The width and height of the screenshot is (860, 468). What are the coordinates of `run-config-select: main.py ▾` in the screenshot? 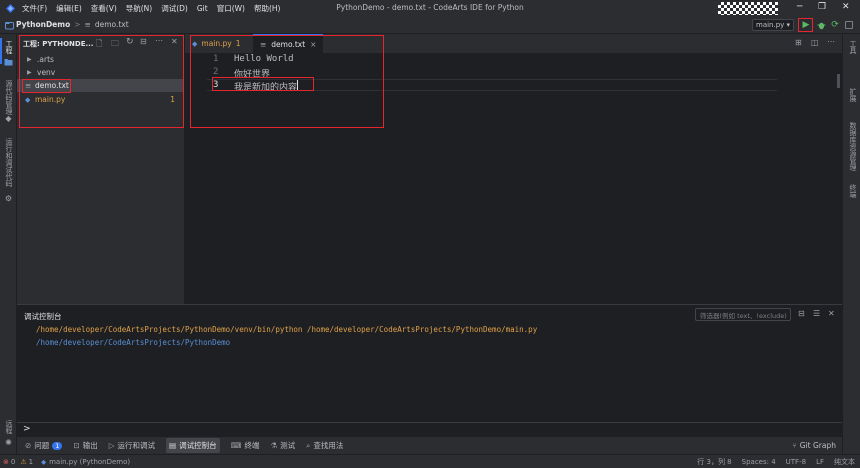 It's located at (773, 25).